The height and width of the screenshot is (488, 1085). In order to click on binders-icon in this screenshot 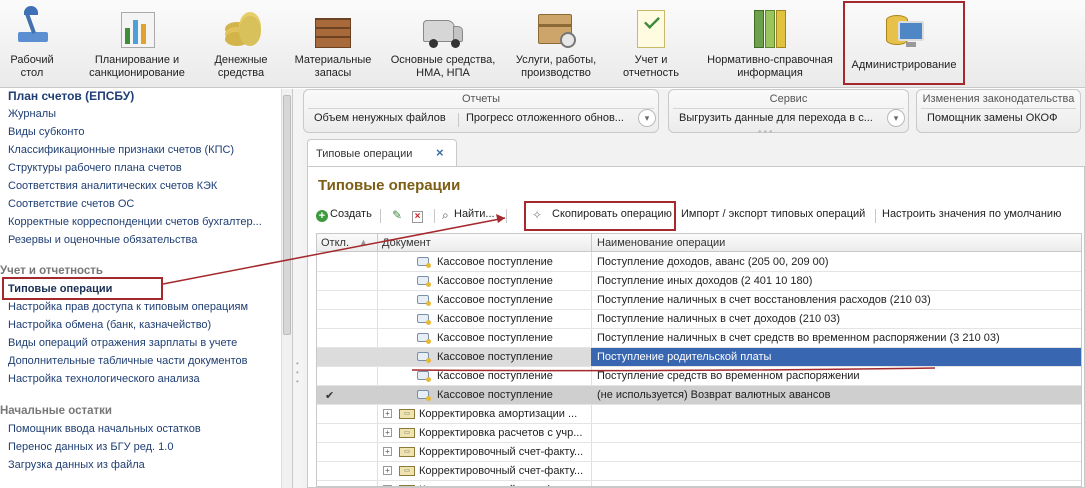, I will do `click(770, 28)`.